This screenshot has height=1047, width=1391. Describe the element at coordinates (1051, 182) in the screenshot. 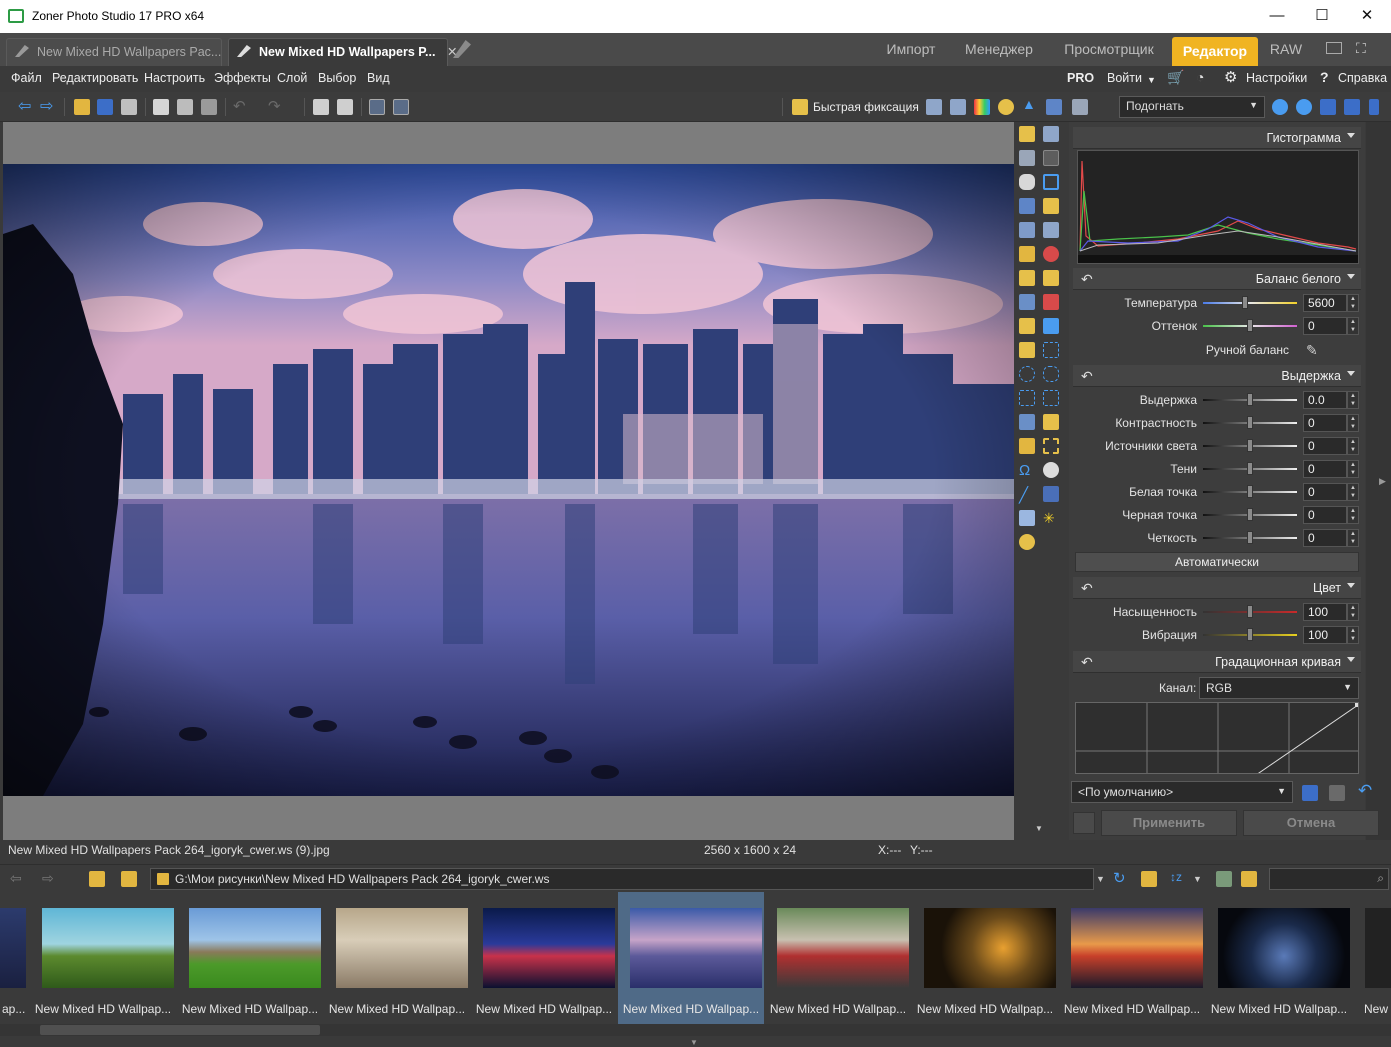

I see `crop-tool-icon` at that location.